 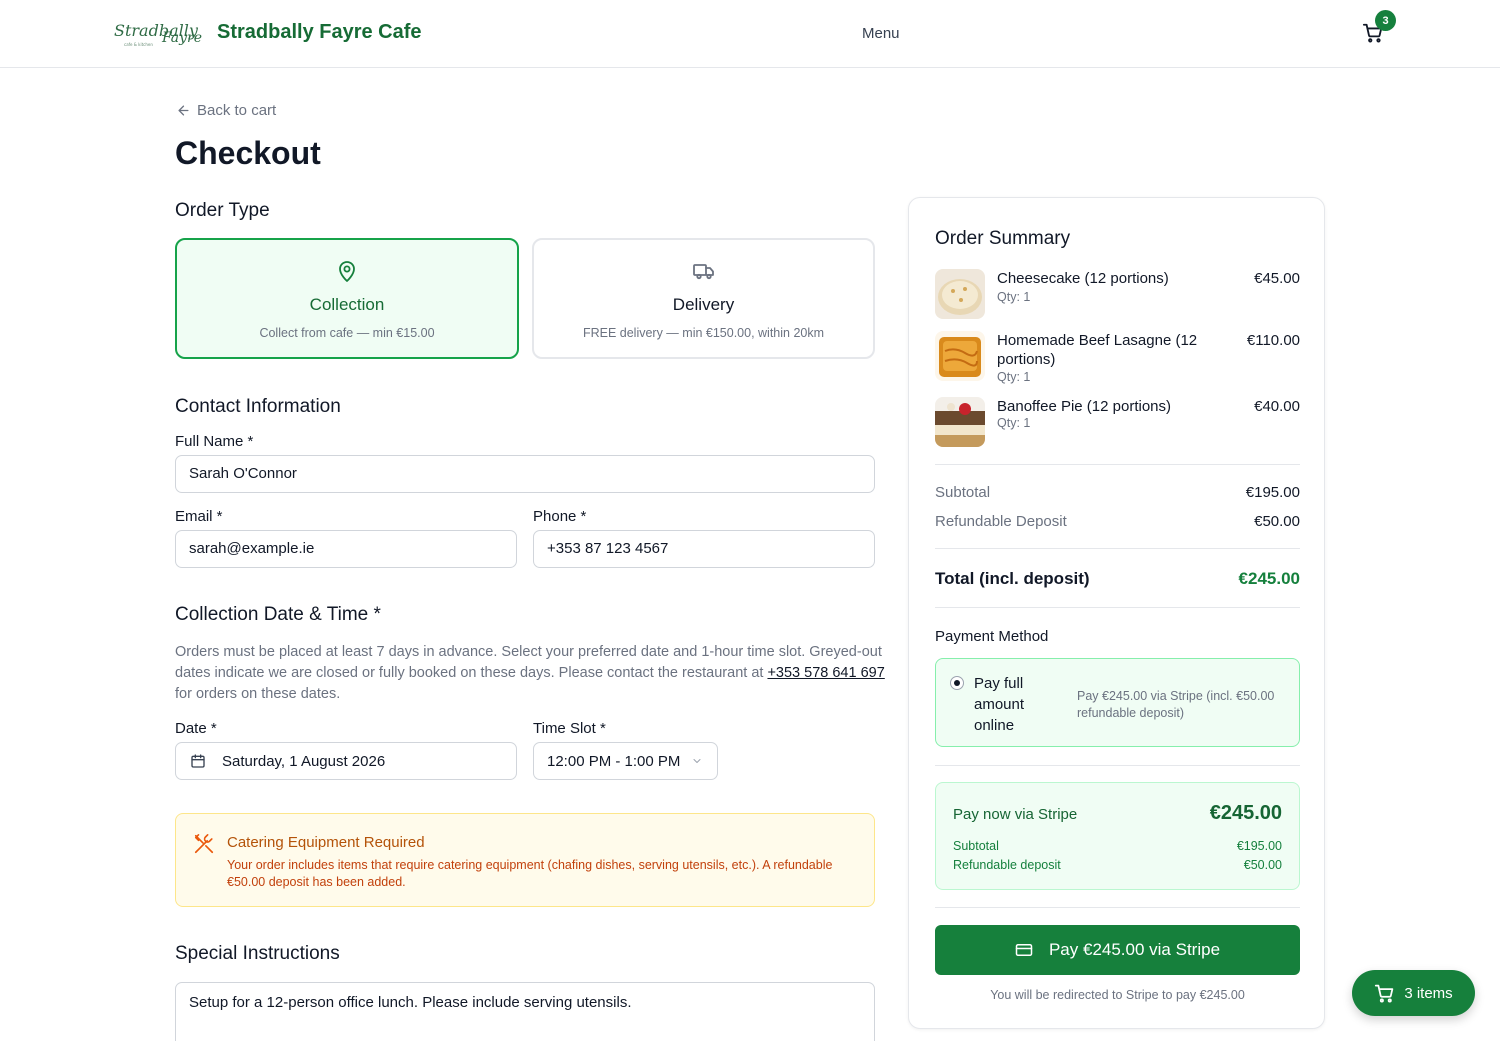 What do you see at coordinates (1012, 578) in the screenshot?
I see `total-label: Total (incl. deposit)` at bounding box center [1012, 578].